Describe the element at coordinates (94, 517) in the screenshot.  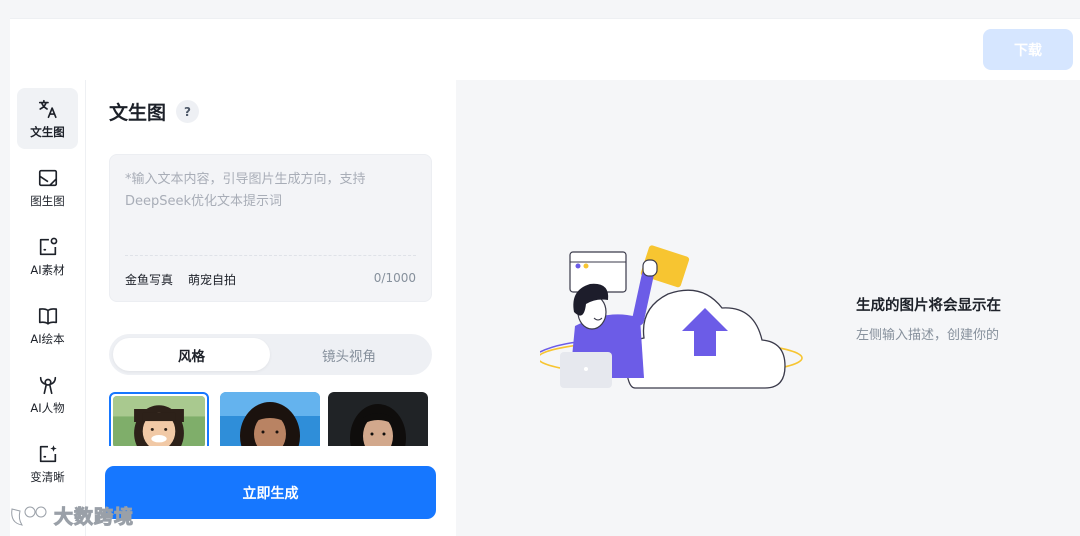
I see `watermark-text: 大数跨境` at that location.